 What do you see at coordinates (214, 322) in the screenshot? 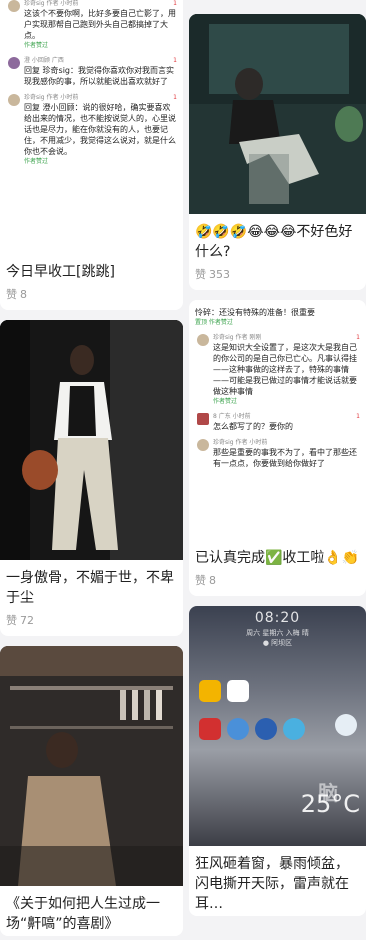
I see `comment-footer: 置顶 作者赞过` at bounding box center [214, 322].